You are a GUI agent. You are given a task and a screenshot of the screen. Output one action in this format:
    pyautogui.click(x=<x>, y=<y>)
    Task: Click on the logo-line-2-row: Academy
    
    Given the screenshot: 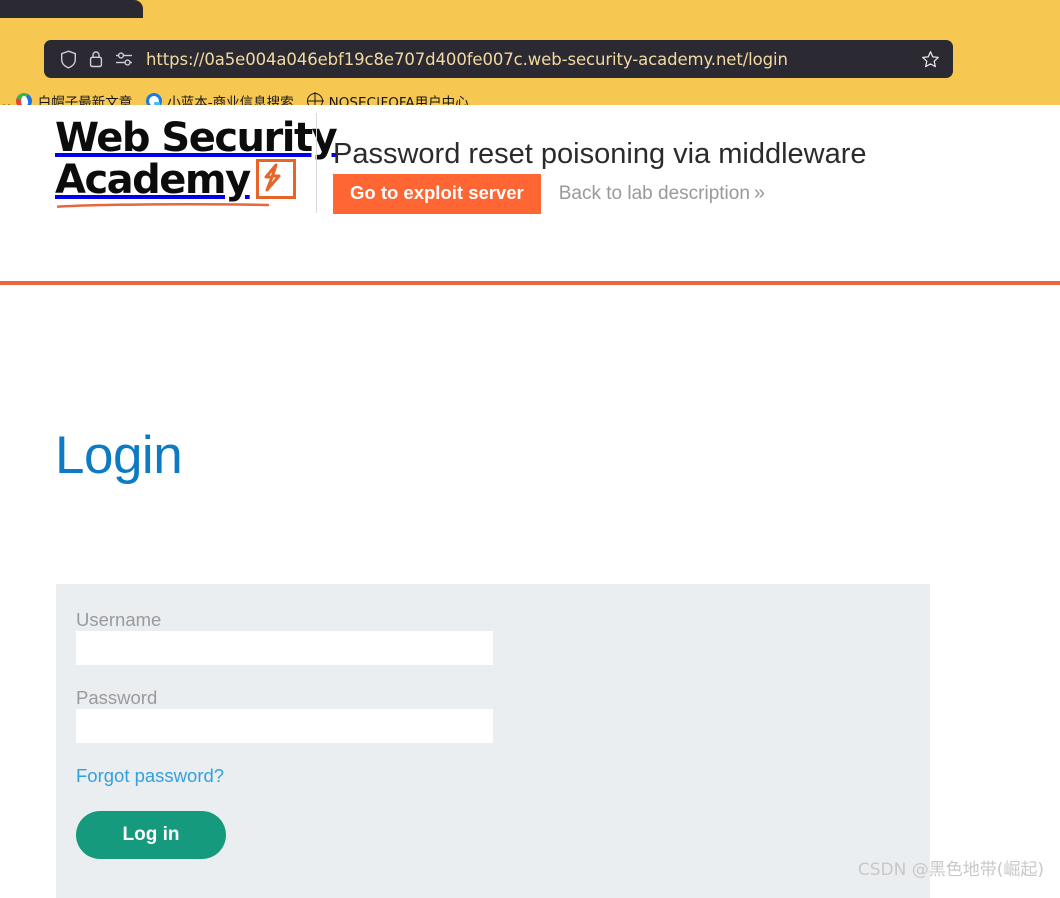 What is the action you would take?
    pyautogui.click(x=181, y=180)
    